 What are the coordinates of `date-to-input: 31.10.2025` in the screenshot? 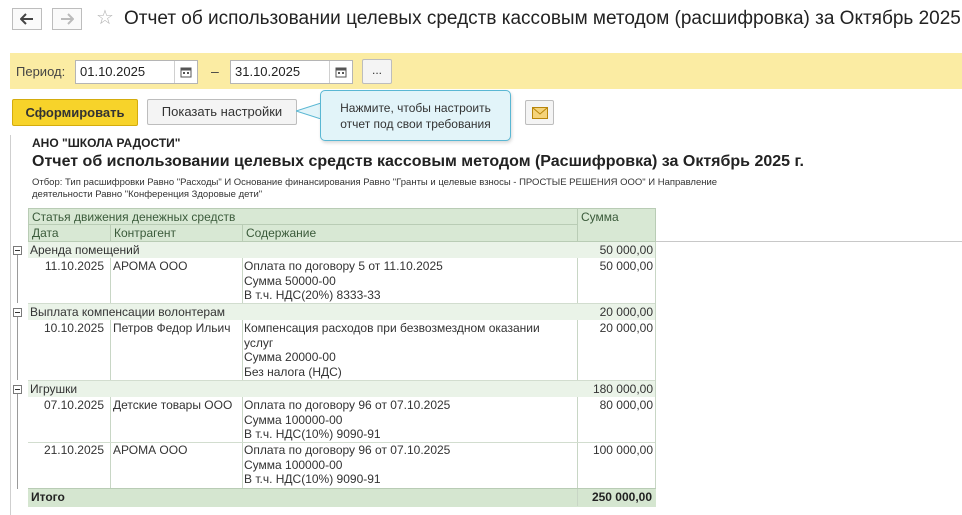 It's located at (291, 72).